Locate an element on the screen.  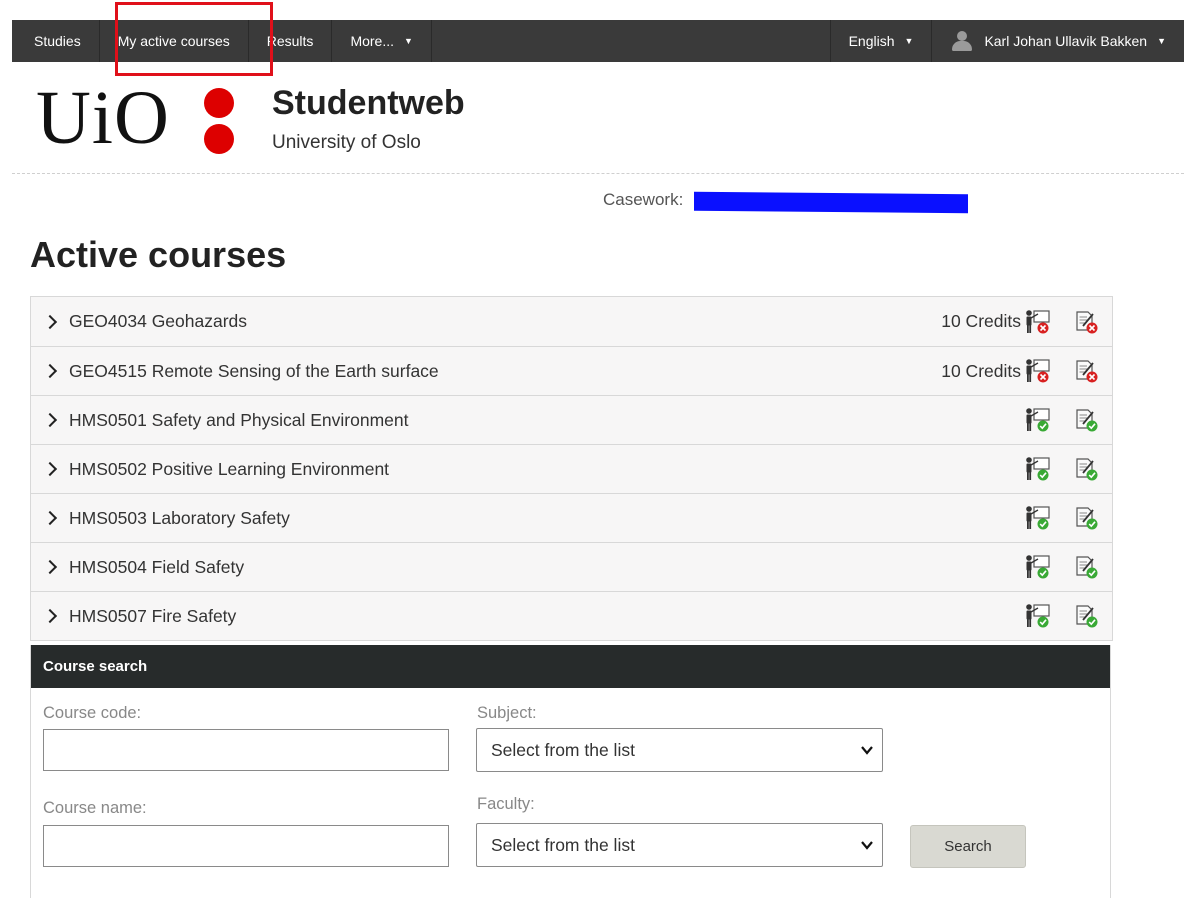
nav-studies: Studies is located at coordinates (56, 41).